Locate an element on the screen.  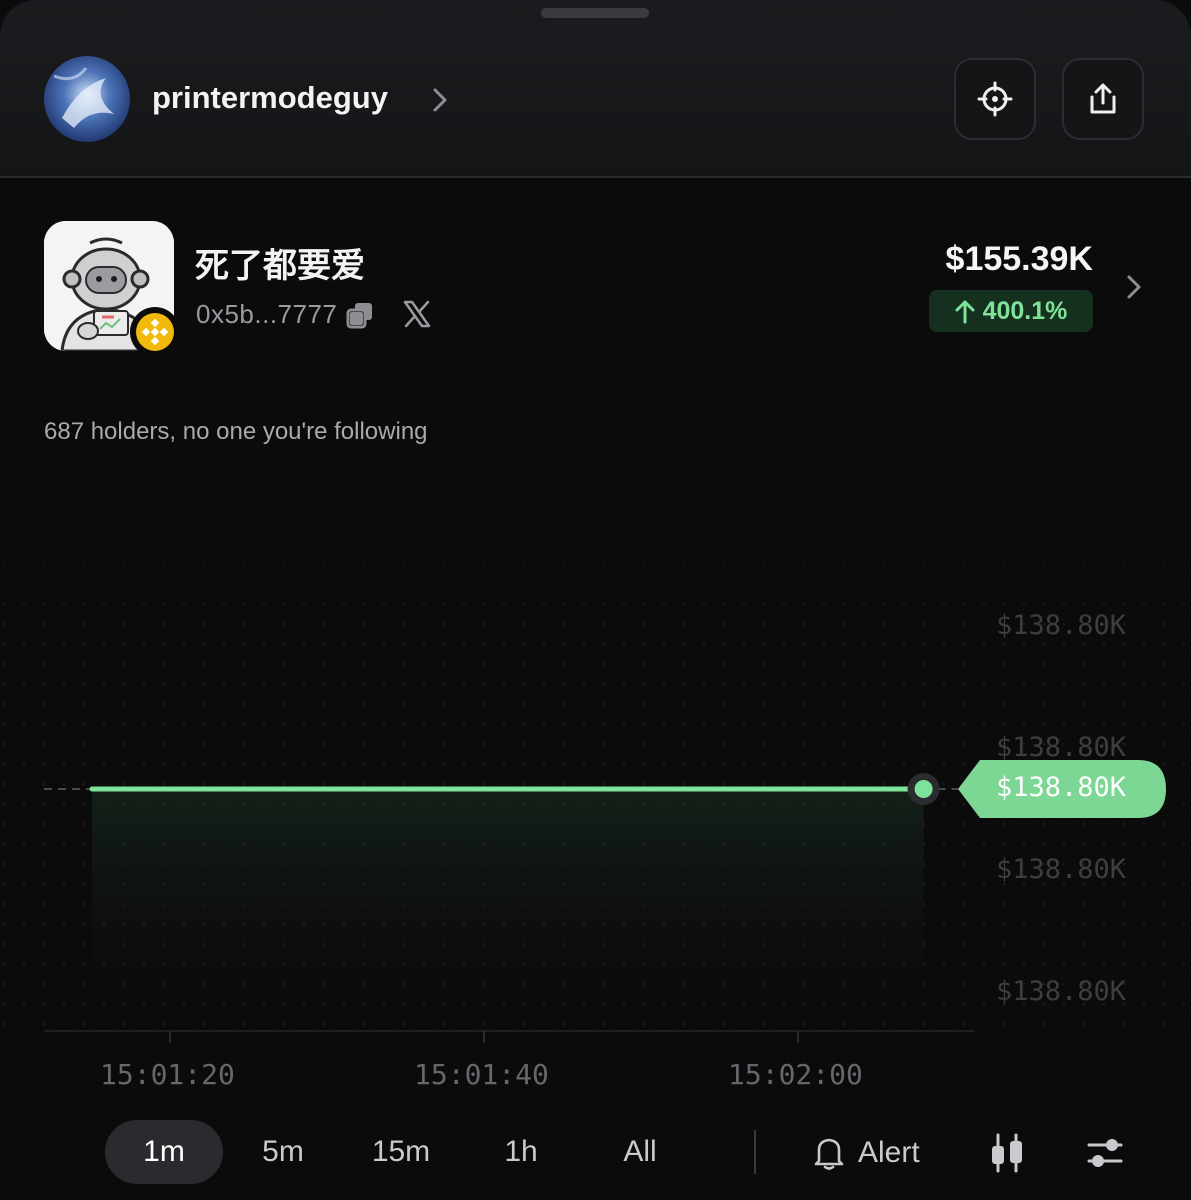
avatar is located at coordinates (87, 99).